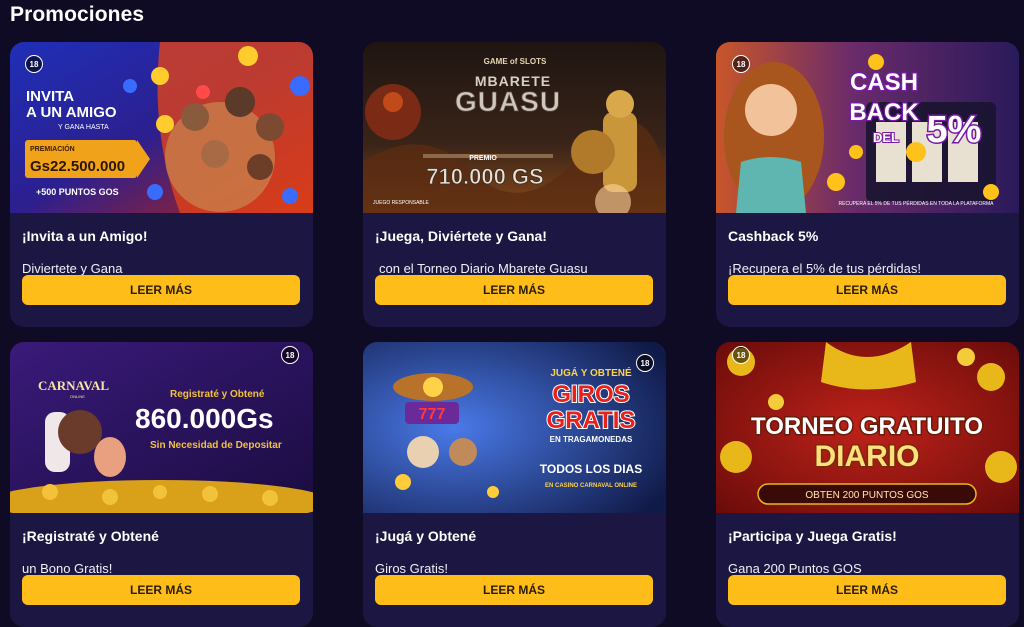 This screenshot has height=627, width=1024. I want to click on banner2-prize-label: PREMIO, so click(483, 158).